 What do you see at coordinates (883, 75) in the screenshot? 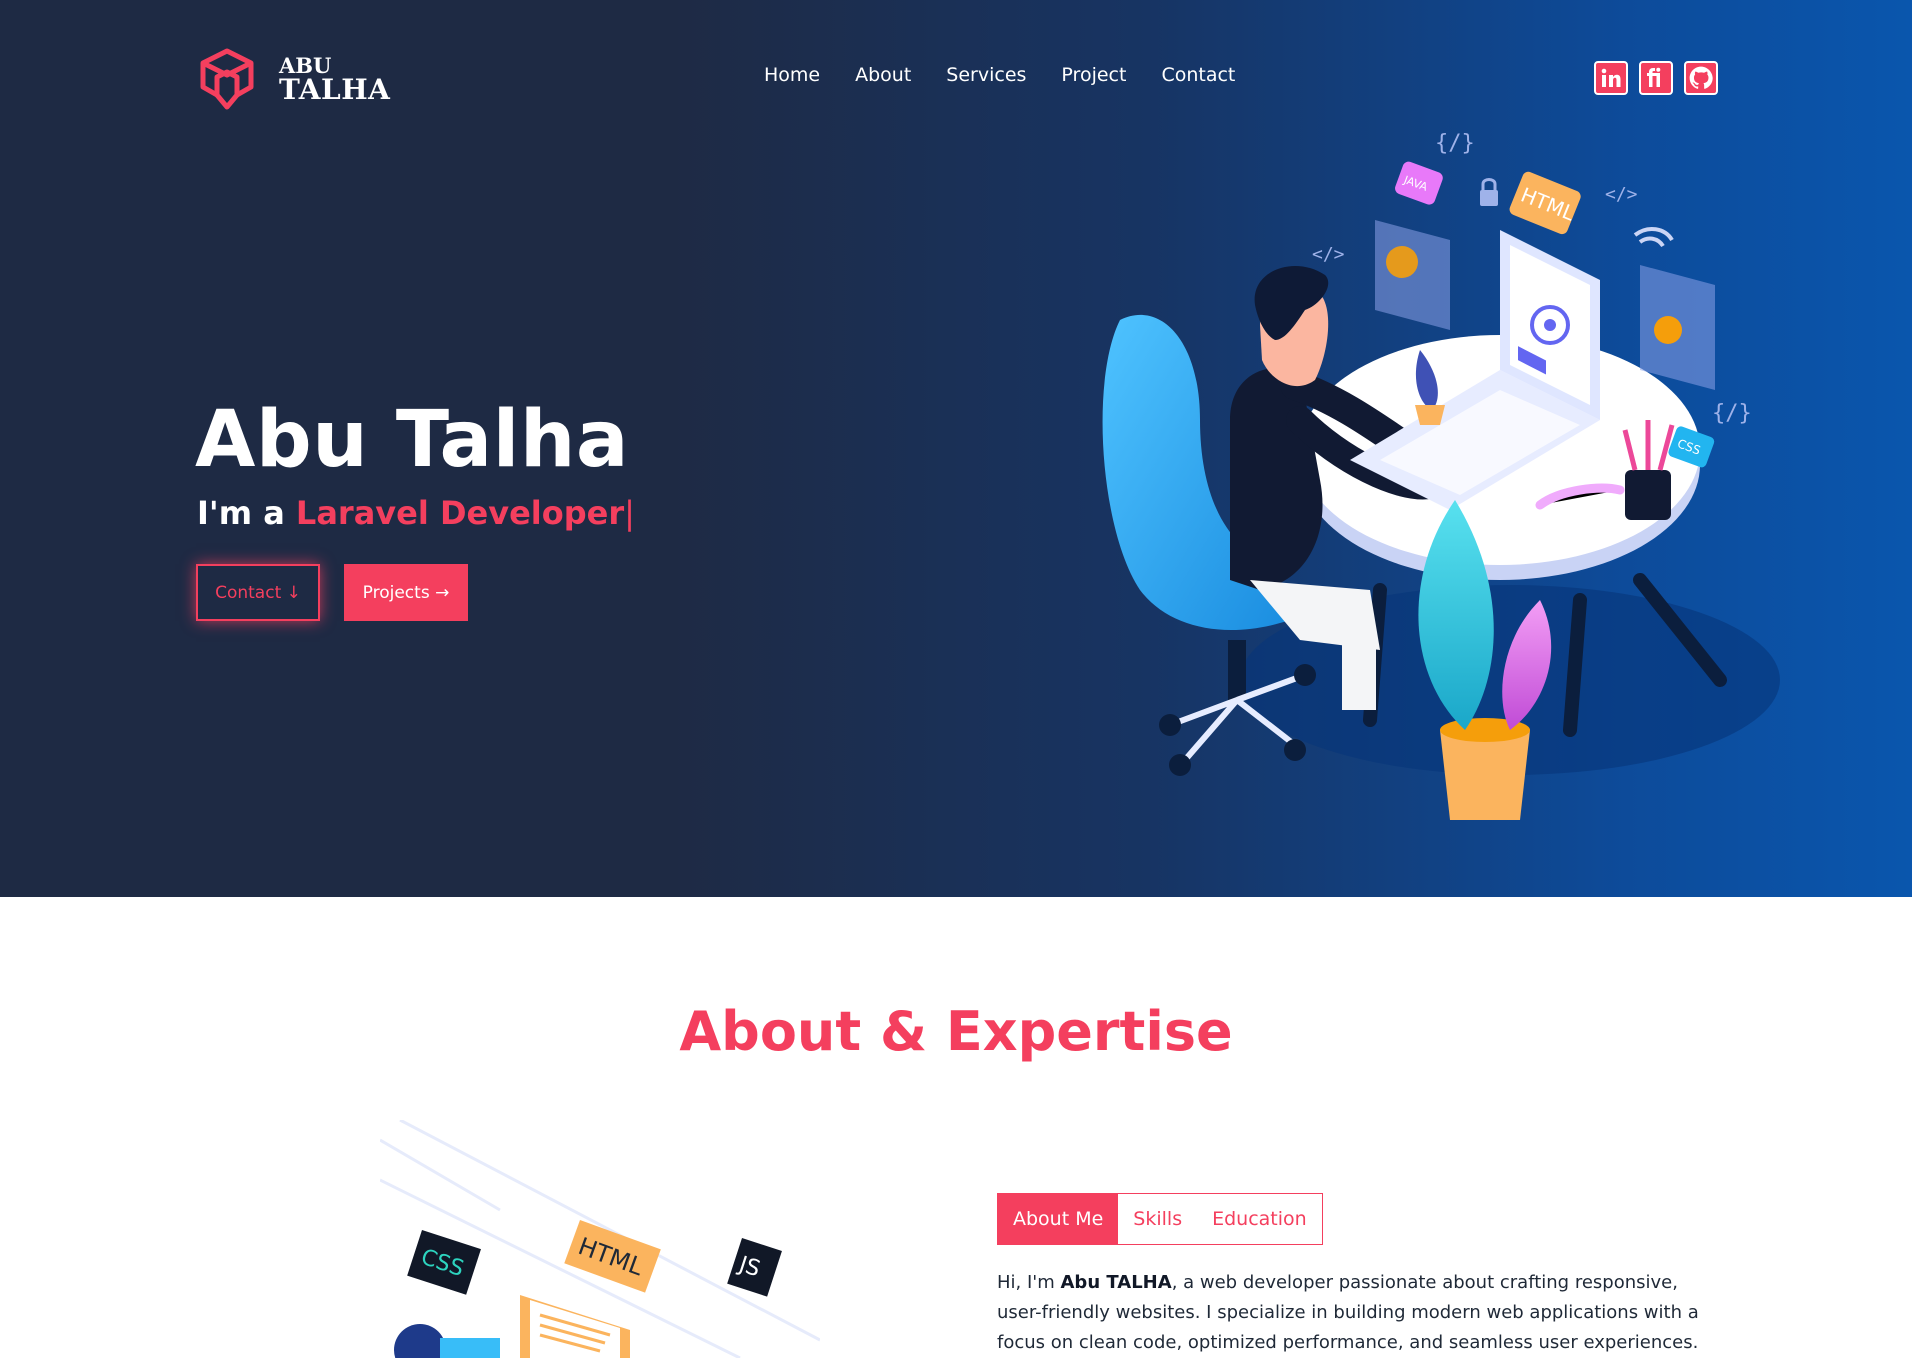
I see `nav-link-about: About` at bounding box center [883, 75].